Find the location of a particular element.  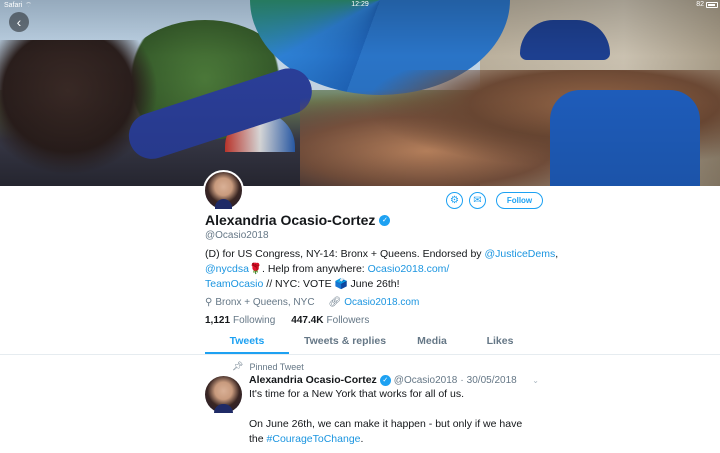

tweet-date: 30/05/2018 is located at coordinates (492, 380).